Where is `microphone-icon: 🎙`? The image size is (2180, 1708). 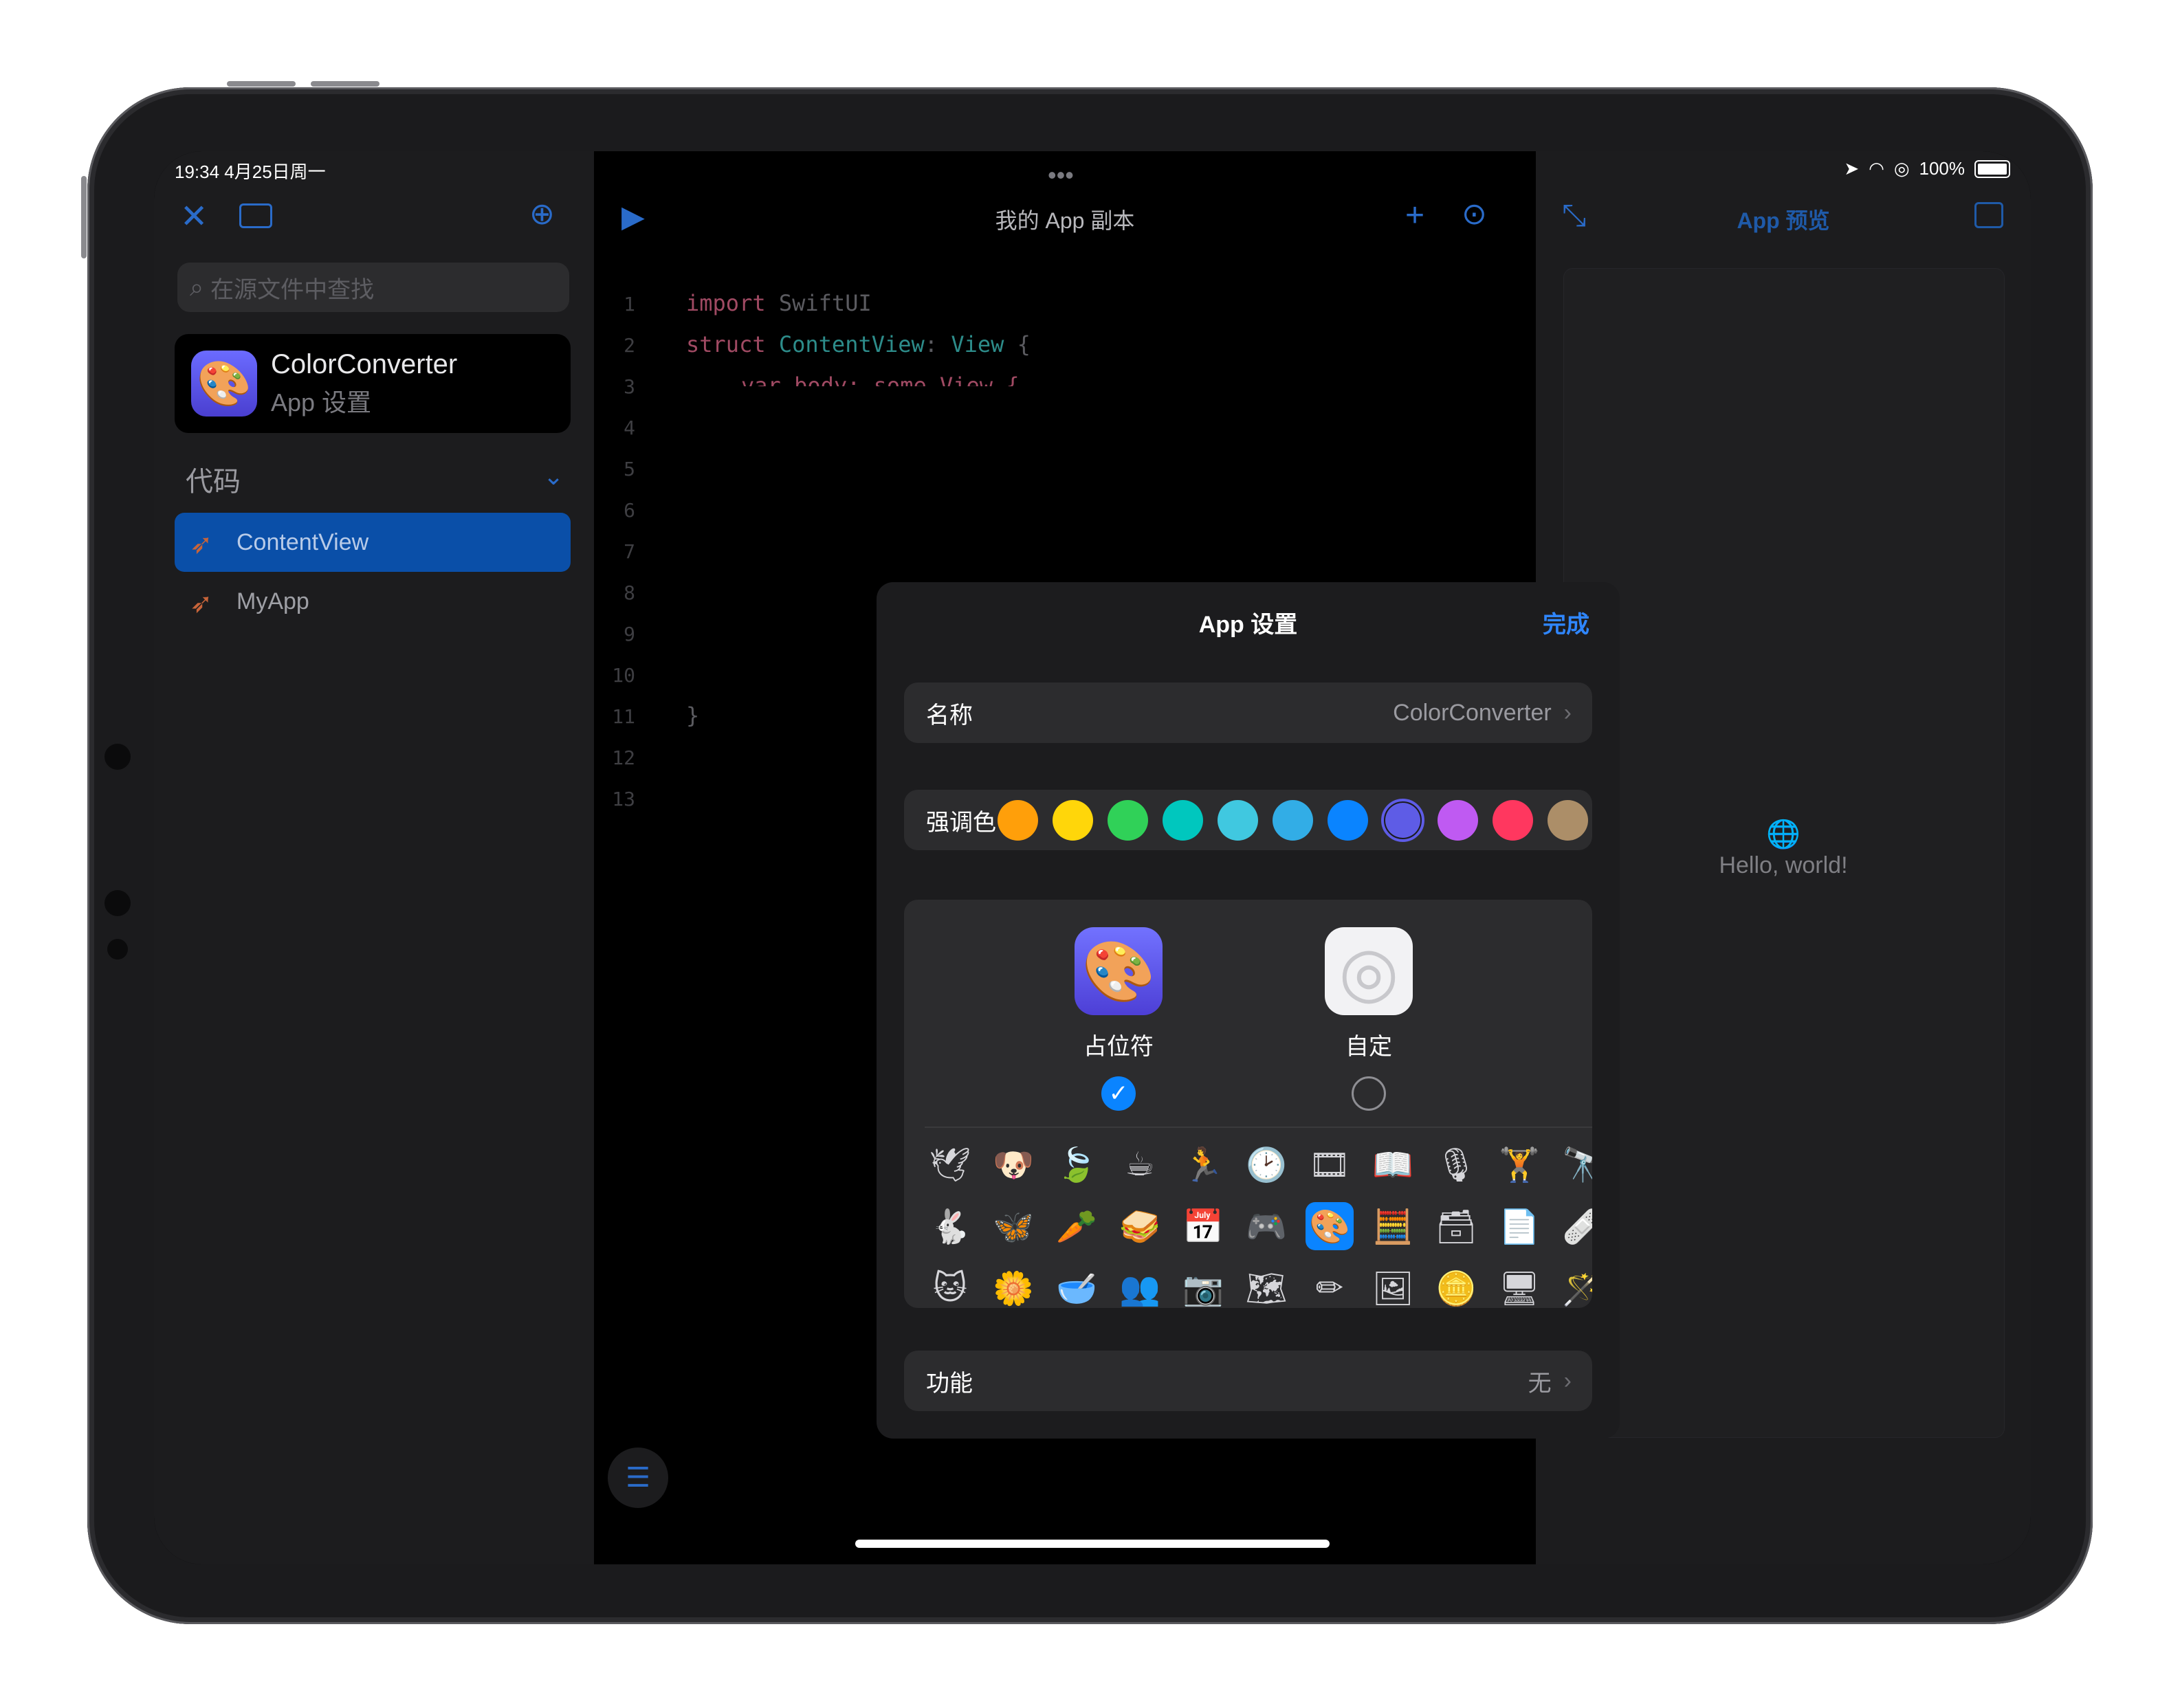
microphone-icon: 🎙 is located at coordinates (1456, 1164).